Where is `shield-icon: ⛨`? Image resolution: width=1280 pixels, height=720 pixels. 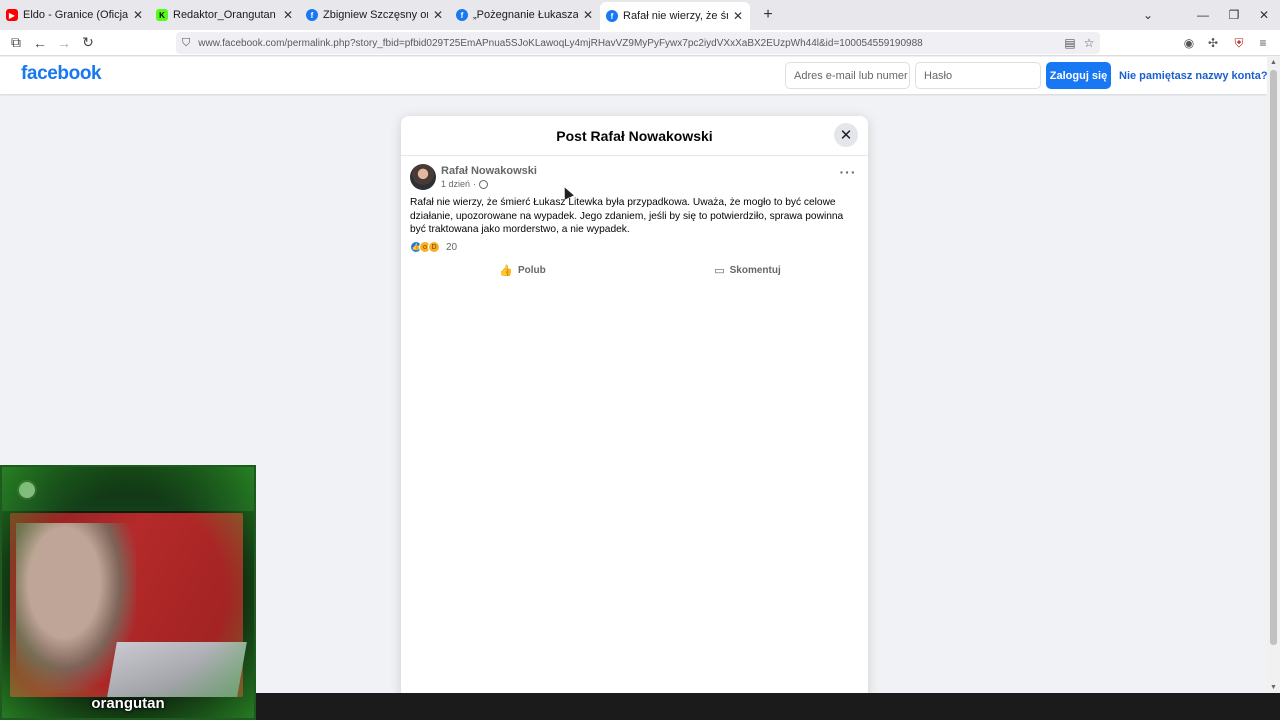 shield-icon: ⛨ is located at coordinates (1239, 43).